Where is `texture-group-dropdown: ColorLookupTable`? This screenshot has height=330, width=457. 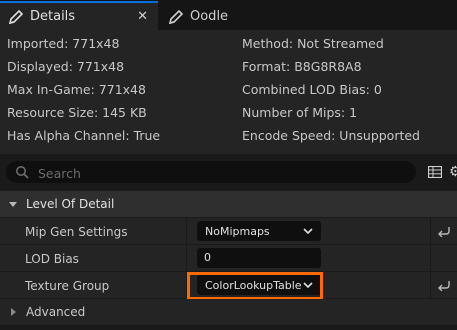
texture-group-dropdown: ColorLookupTable is located at coordinates (259, 285).